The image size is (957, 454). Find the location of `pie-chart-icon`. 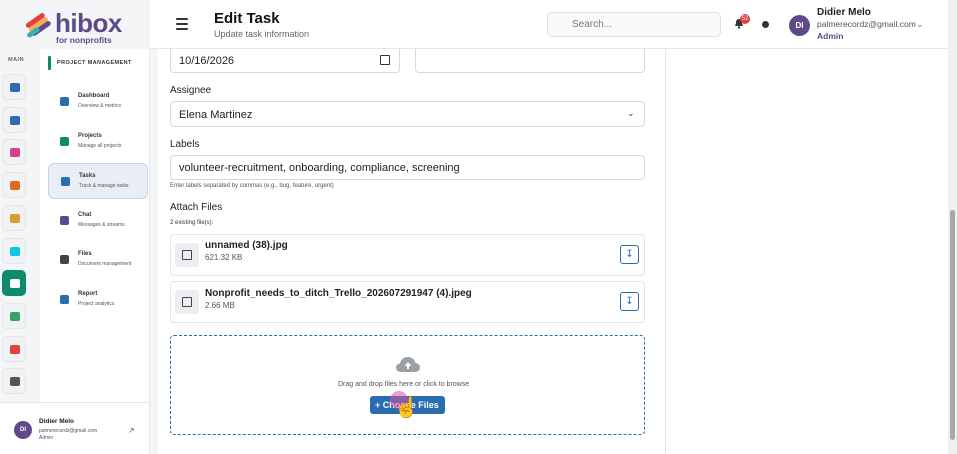

pie-chart-icon is located at coordinates (15, 349).